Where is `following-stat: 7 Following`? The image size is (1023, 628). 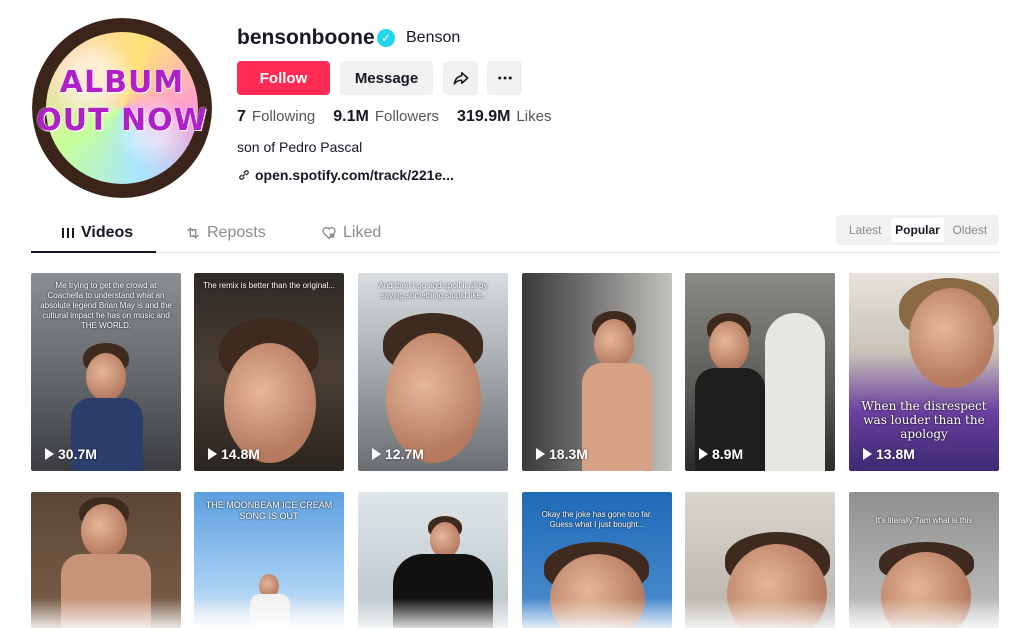 following-stat: 7 Following is located at coordinates (276, 117).